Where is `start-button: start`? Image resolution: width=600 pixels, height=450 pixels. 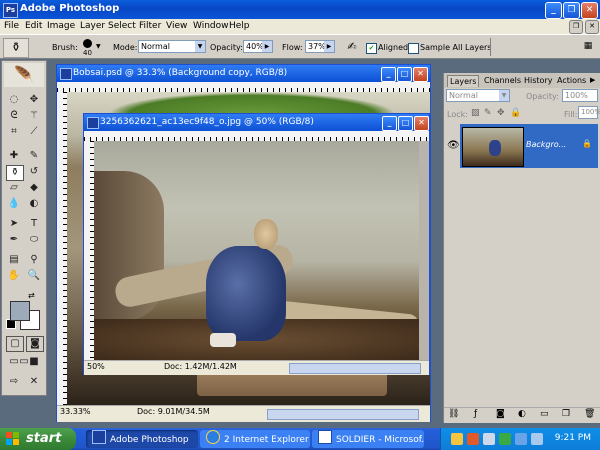 start-button: start is located at coordinates (38, 439).